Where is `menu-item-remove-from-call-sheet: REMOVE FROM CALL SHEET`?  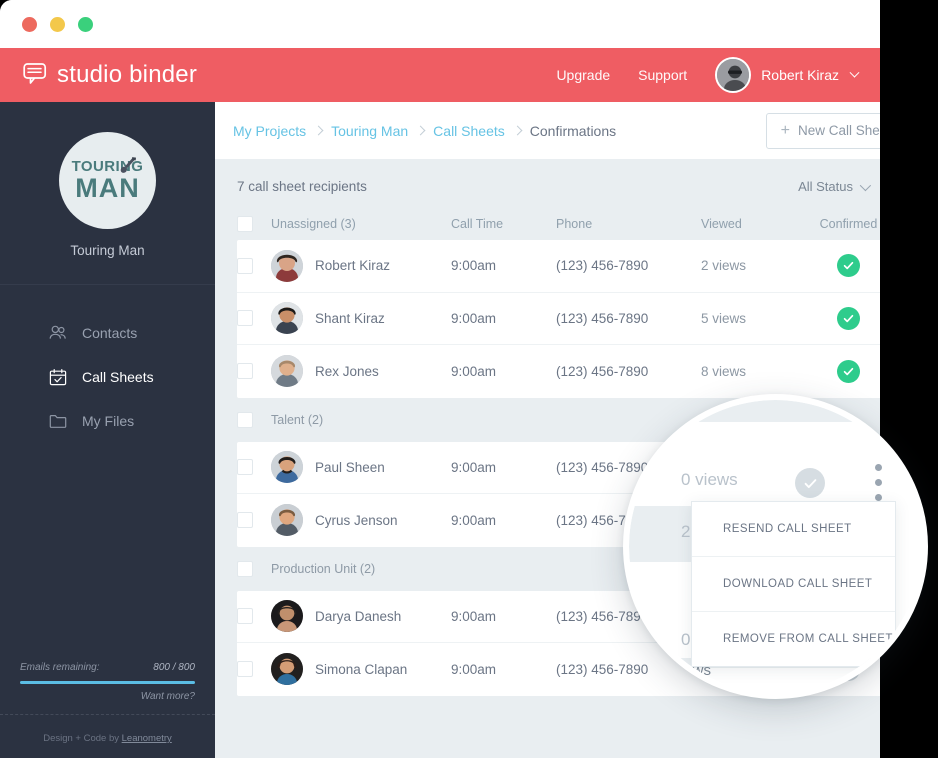 menu-item-remove-from-call-sheet: REMOVE FROM CALL SHEET is located at coordinates (793, 639).